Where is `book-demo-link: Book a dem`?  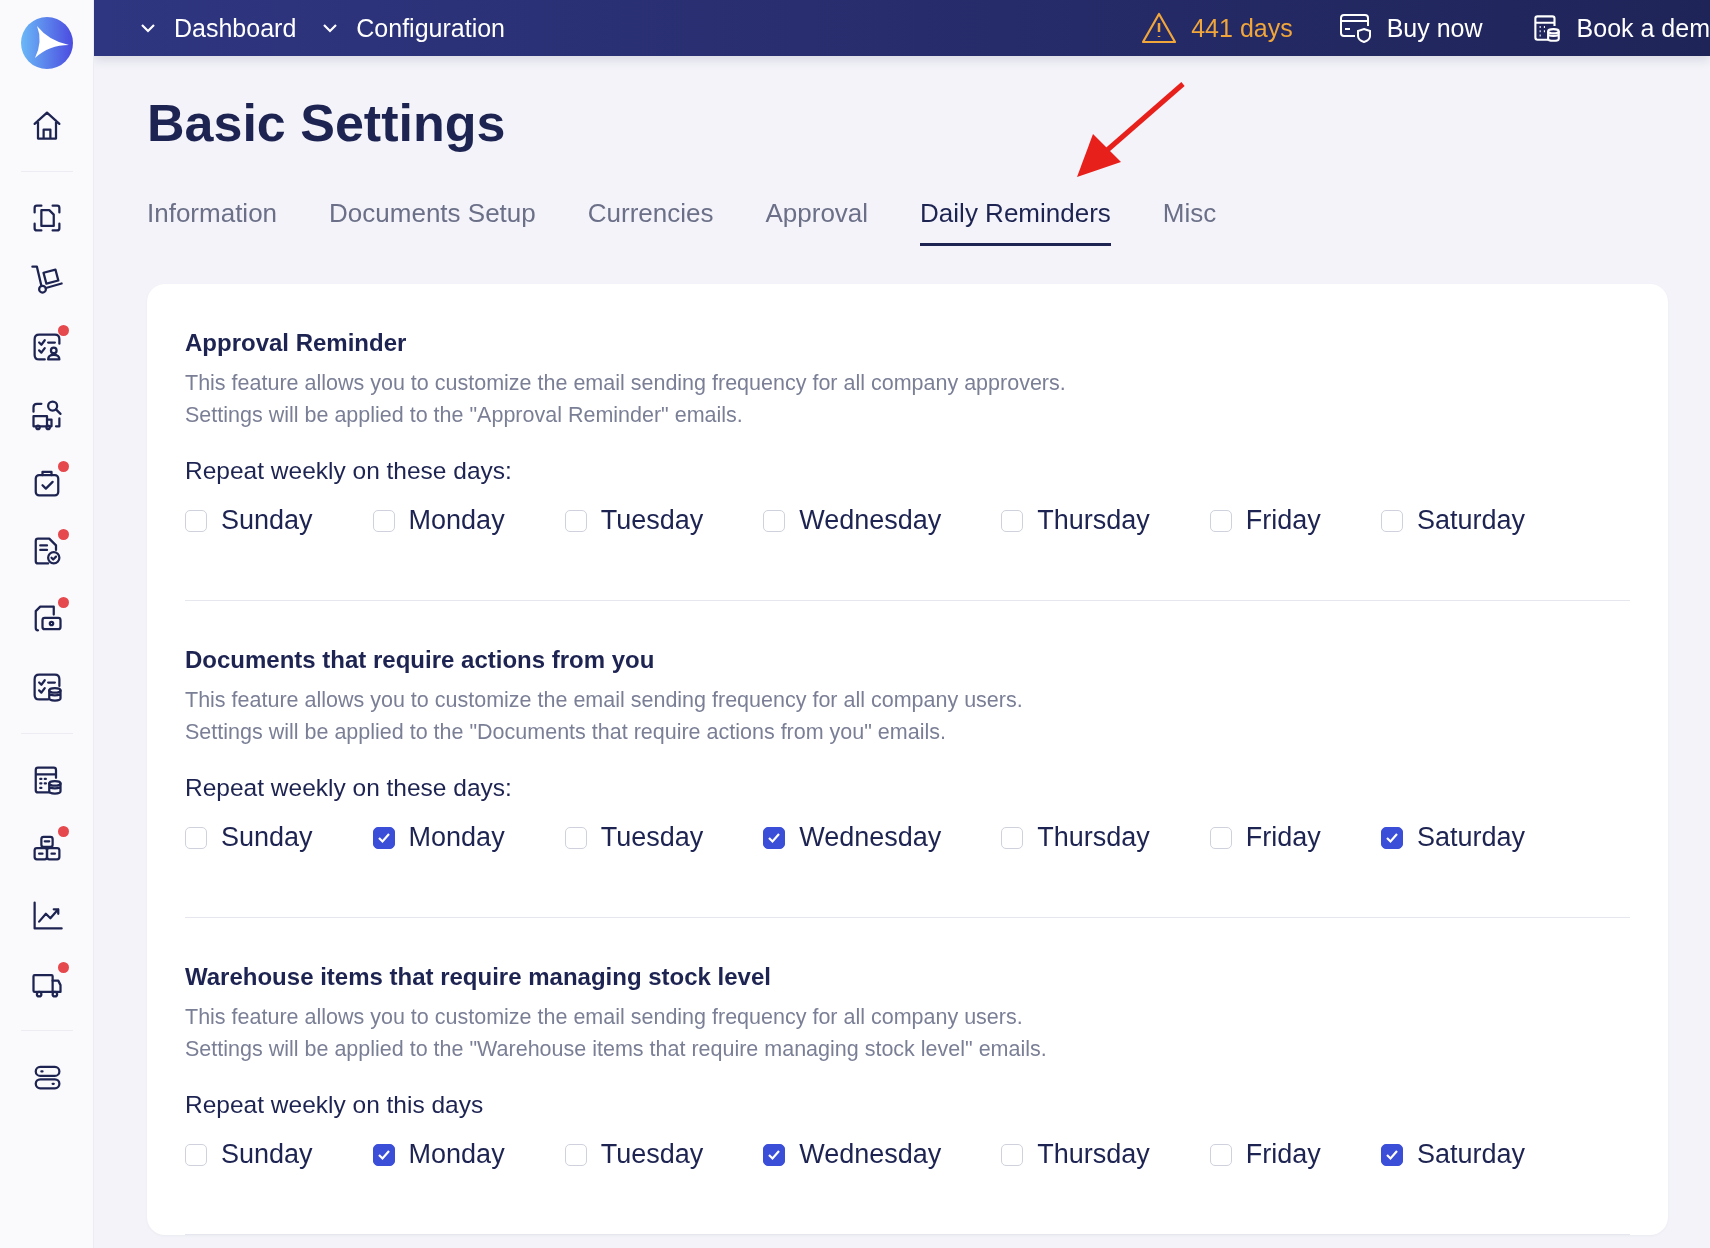
book-demo-link: Book a dem is located at coordinates (1643, 28).